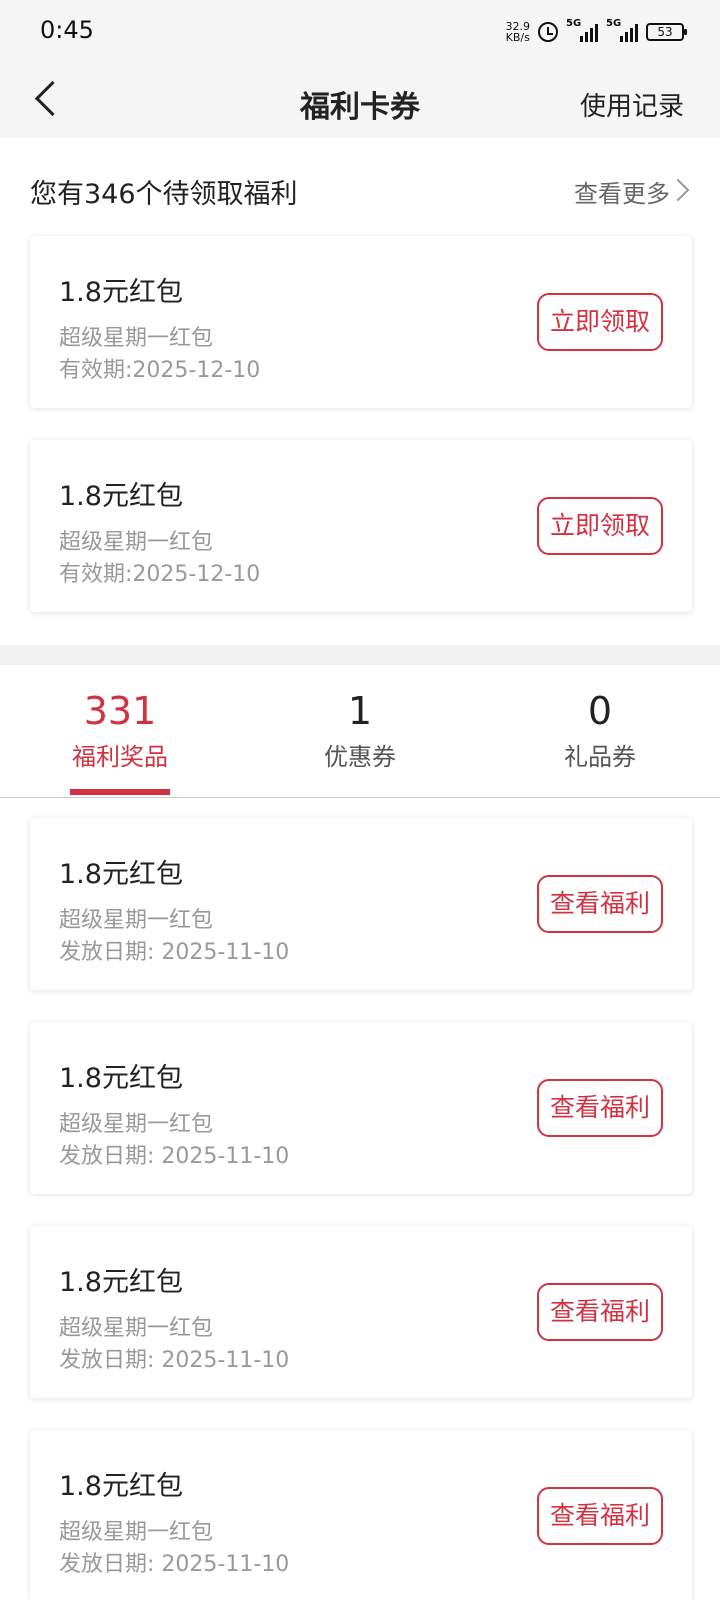  I want to click on tab-rewards: 331 福利奖品, so click(120, 730).